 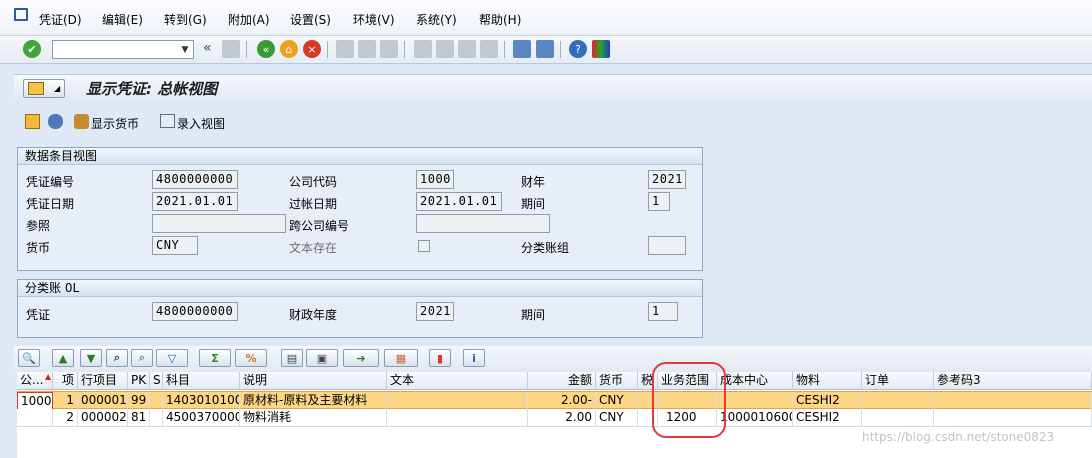 What do you see at coordinates (175, 245) in the screenshot?
I see `currency-field: CNY` at bounding box center [175, 245].